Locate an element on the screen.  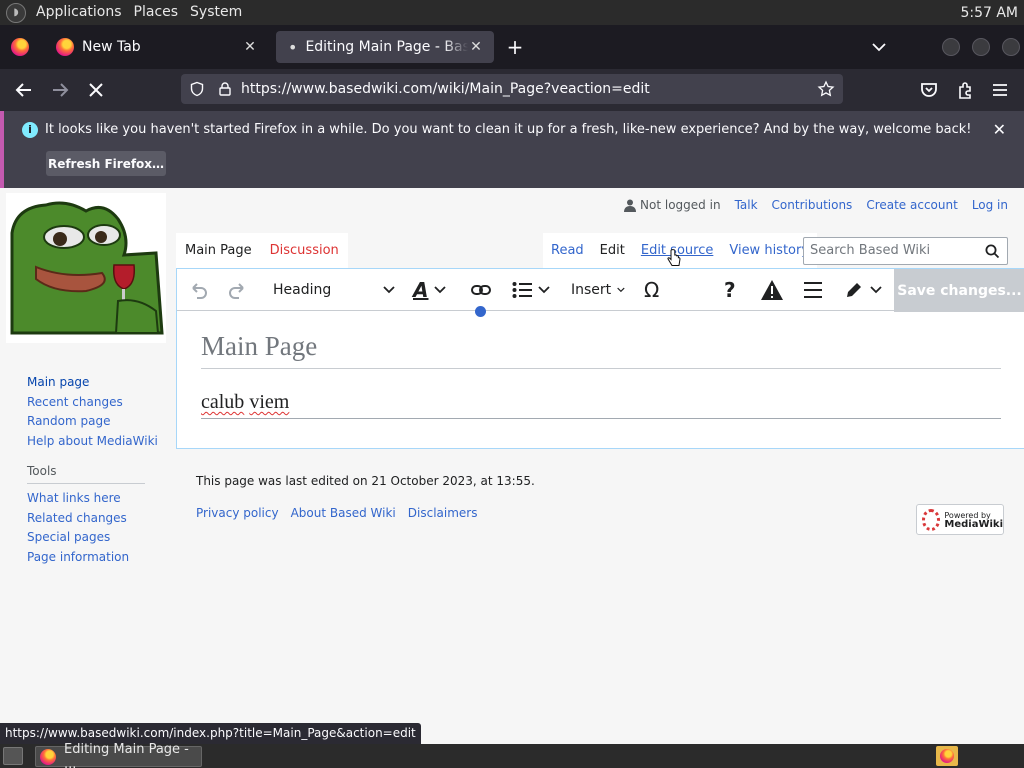
firefox-view-icon is located at coordinates (20, 47).